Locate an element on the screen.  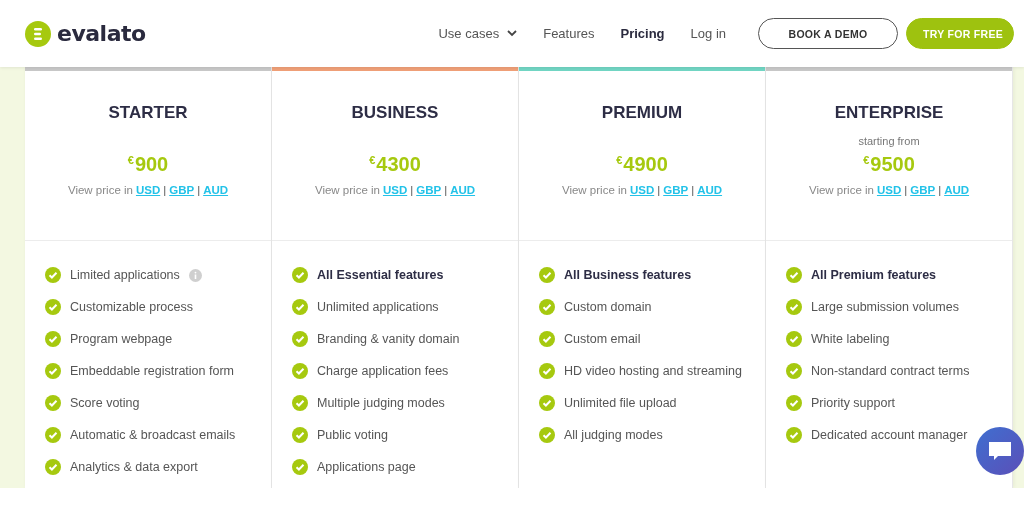
feature-text: Embeddable registration form is located at coordinates (152, 371).